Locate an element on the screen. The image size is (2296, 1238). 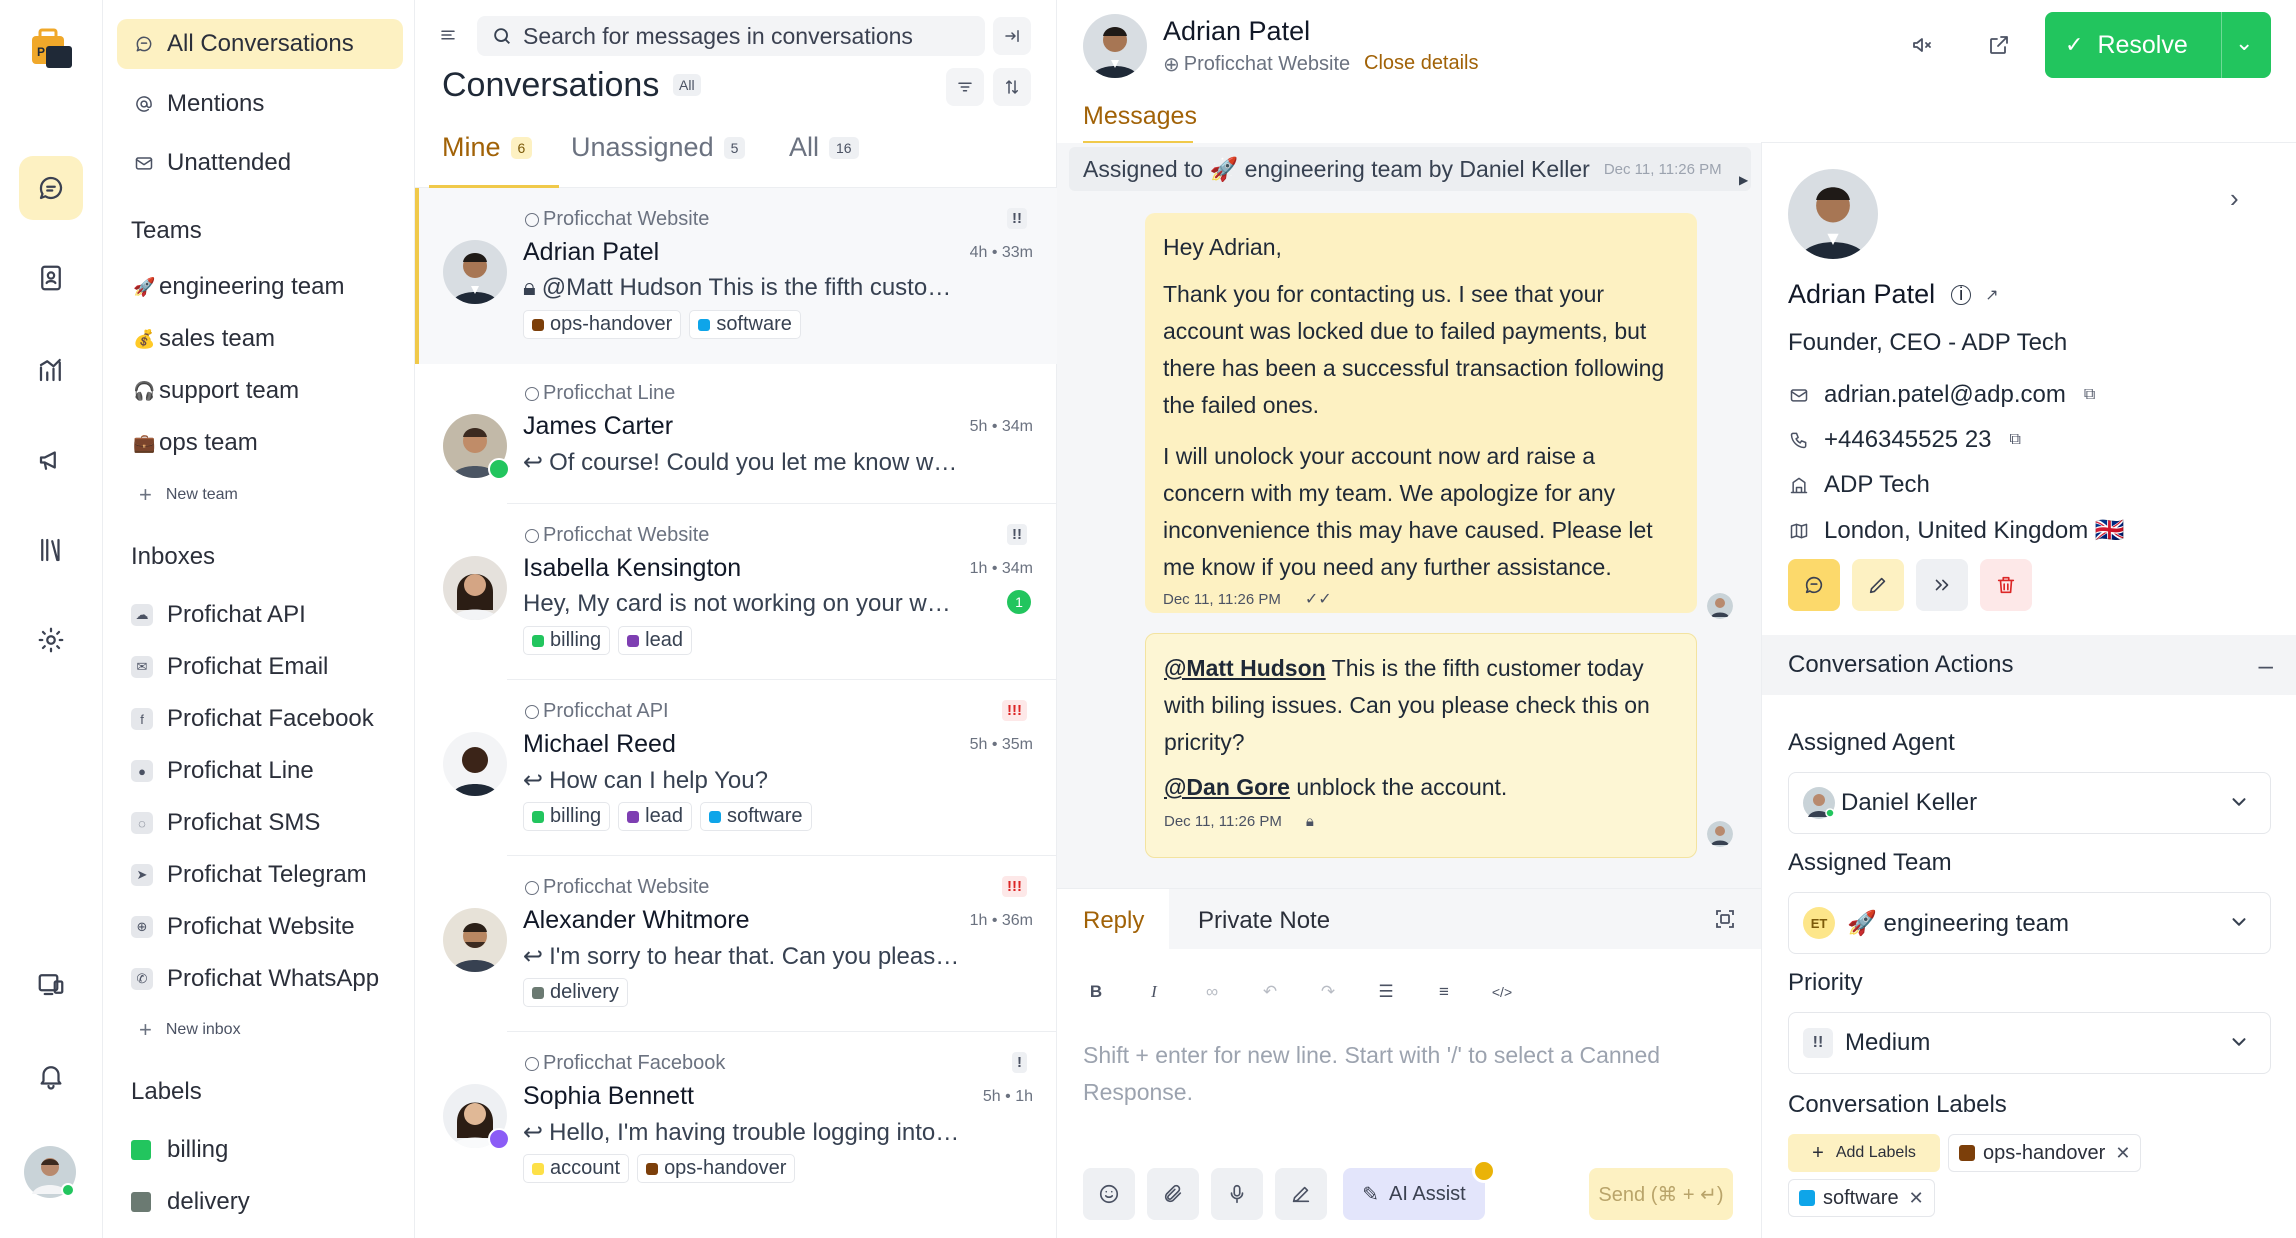
reply-icon: ↩ is located at coordinates (533, 1132).